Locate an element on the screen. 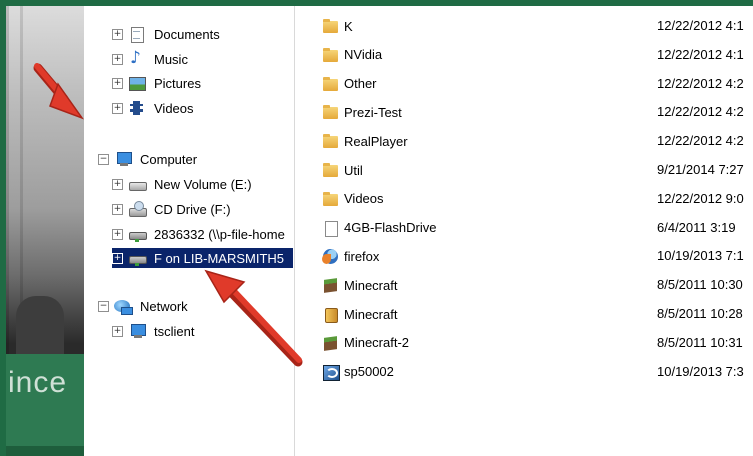 The height and width of the screenshot is (456, 753). red-arrow-f-drive is located at coordinates (253, 318).